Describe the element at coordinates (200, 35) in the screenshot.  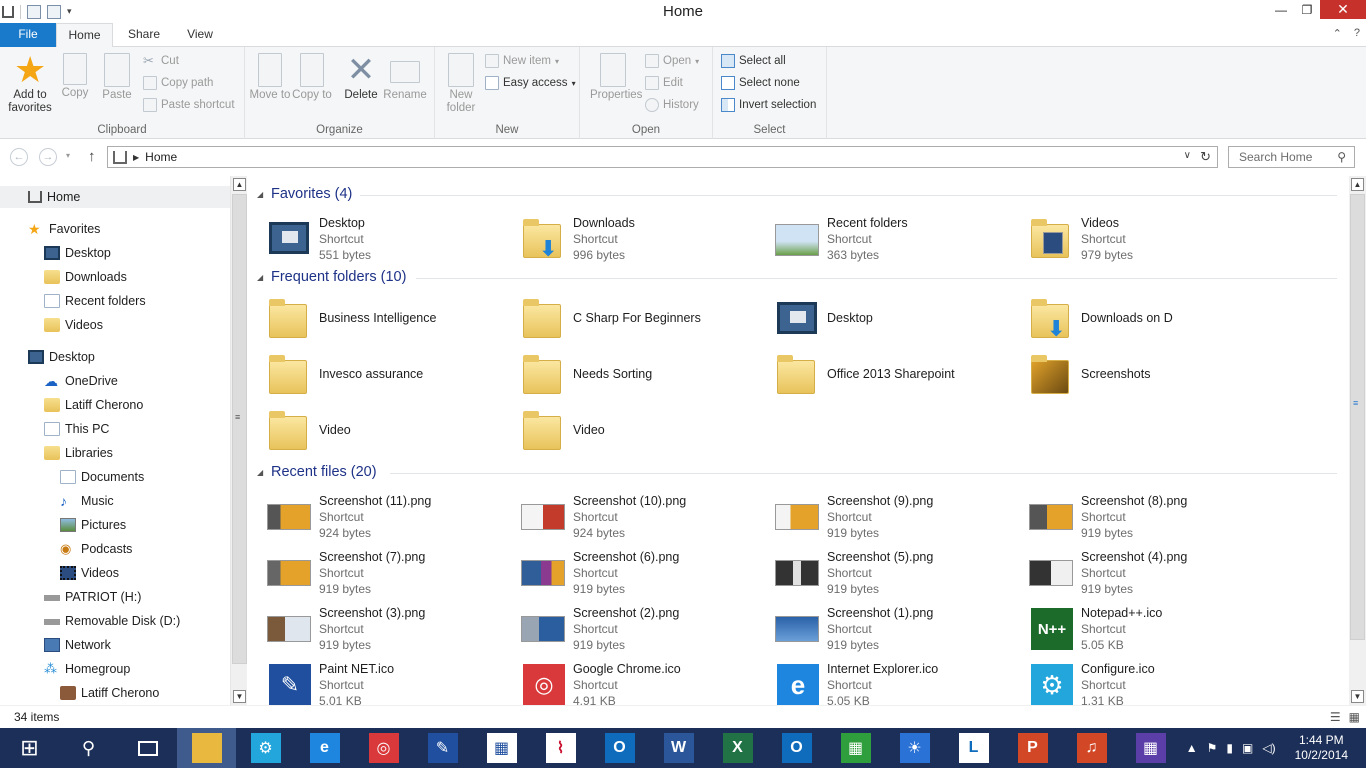
I see `tab-view: View` at that location.